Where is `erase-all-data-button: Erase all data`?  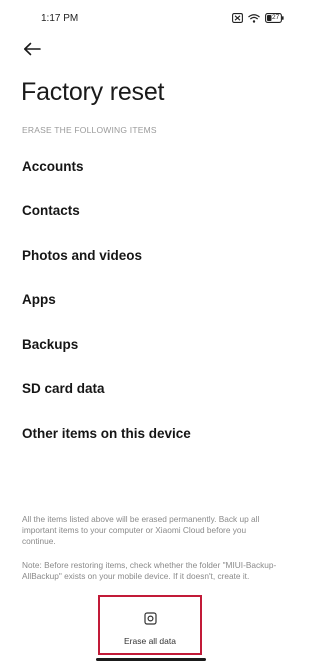
erase-all-data-button: Erase all data is located at coordinates (150, 625).